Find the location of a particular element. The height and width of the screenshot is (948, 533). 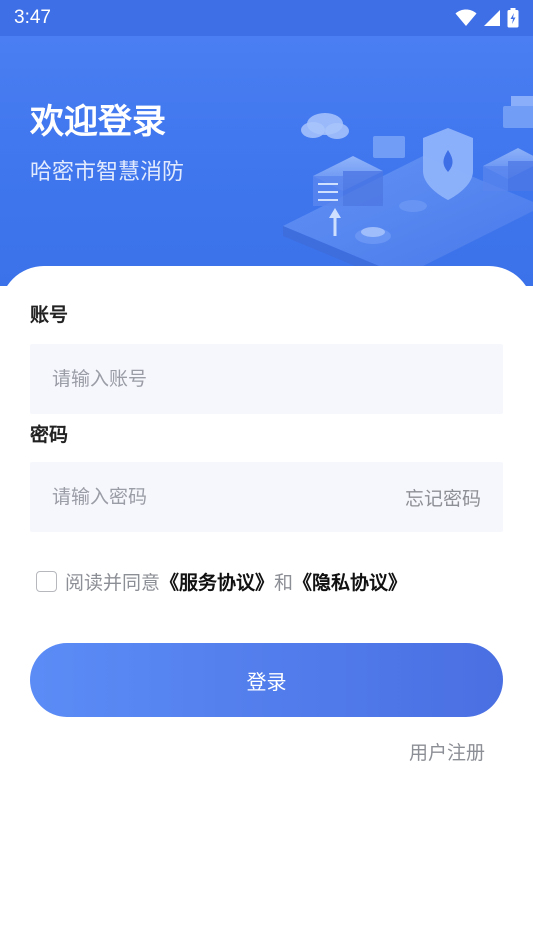

password-input is located at coordinates (228, 497).